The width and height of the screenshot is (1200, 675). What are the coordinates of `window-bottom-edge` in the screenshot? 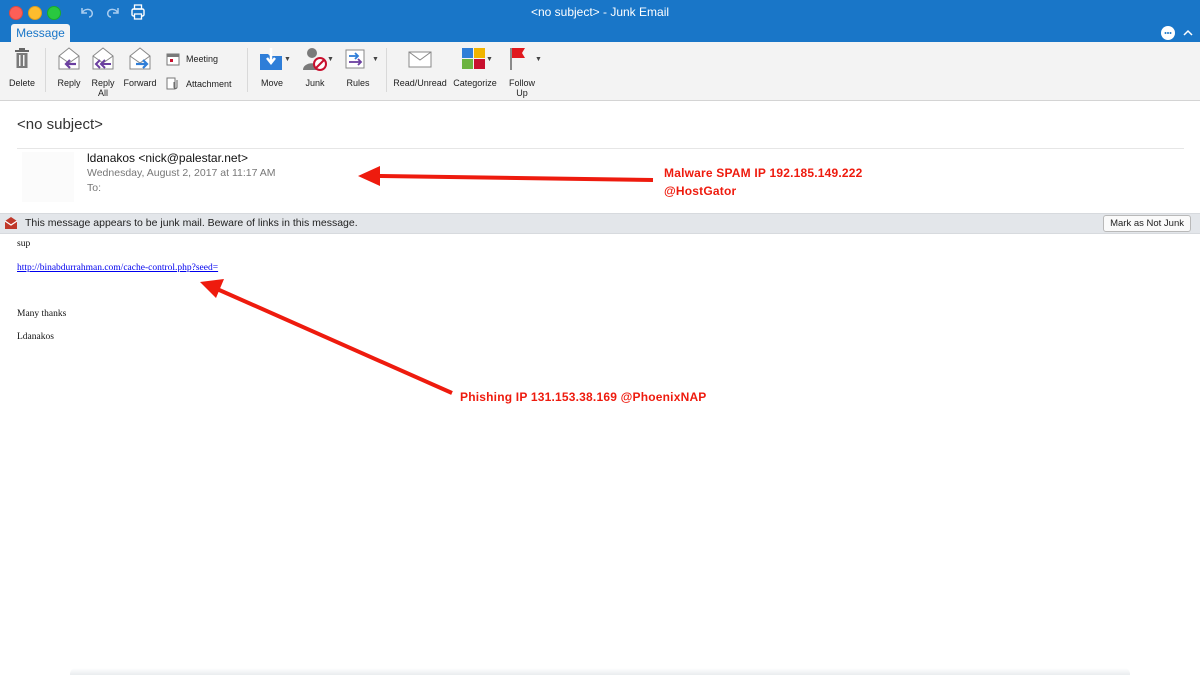 It's located at (600, 671).